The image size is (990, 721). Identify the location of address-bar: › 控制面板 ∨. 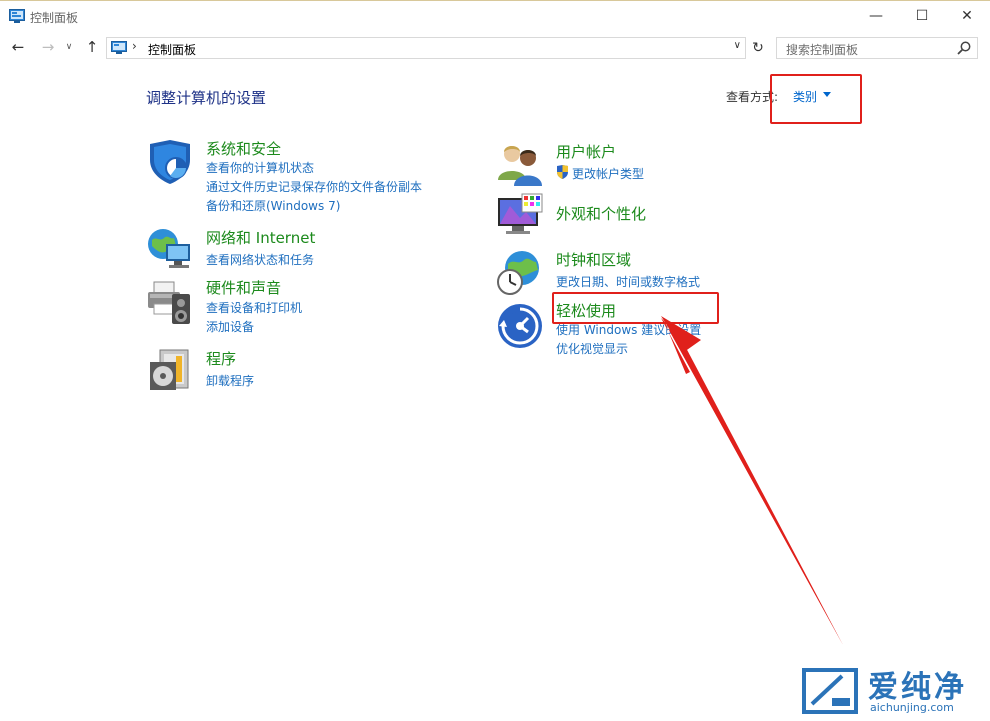
(426, 48).